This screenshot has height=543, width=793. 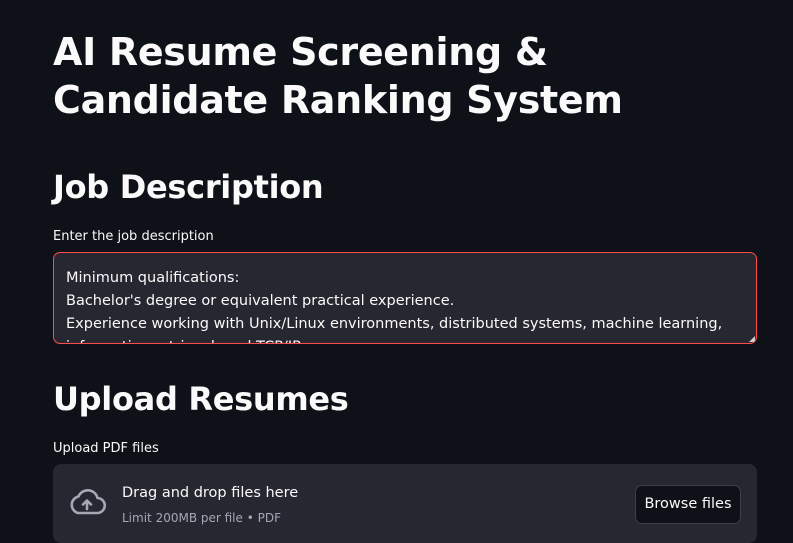 I want to click on job-description-heading: Job Description, so click(x=188, y=187).